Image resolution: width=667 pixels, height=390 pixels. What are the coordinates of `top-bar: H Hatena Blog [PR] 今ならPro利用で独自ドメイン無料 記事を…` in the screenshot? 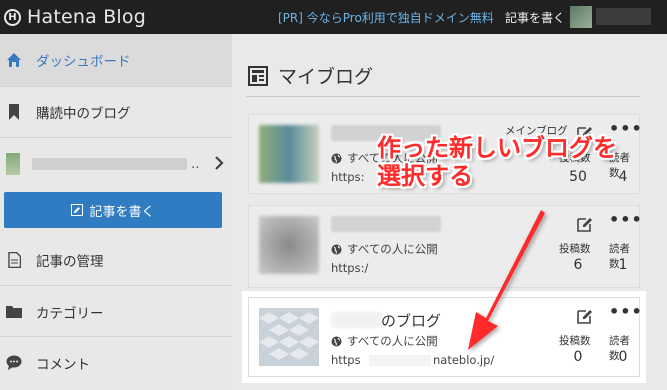 It's located at (333, 17).